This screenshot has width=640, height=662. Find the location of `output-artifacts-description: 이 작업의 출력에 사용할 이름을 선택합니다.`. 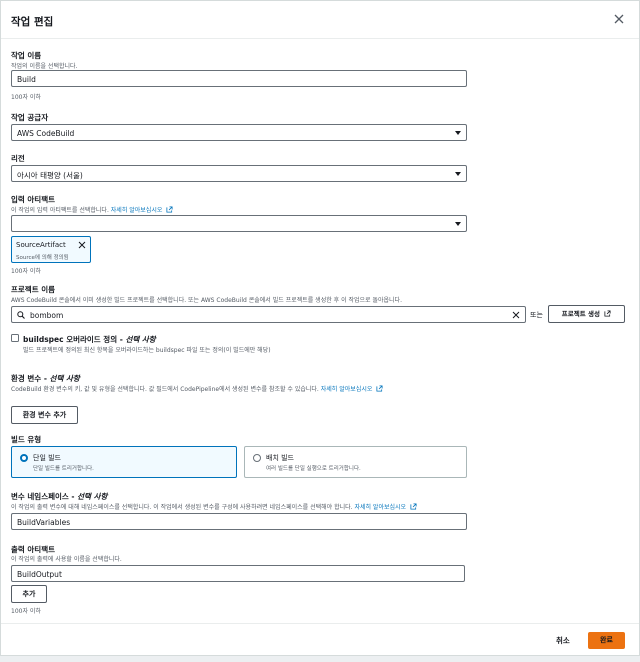

output-artifacts-description: 이 작업의 출력에 사용할 이름을 선택합니다. is located at coordinates (66, 559).